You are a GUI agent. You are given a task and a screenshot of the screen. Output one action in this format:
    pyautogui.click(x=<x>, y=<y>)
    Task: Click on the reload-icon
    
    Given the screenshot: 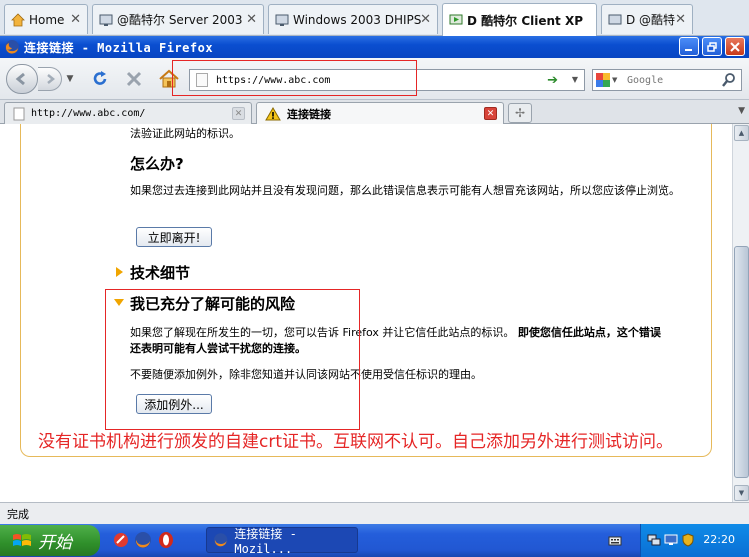 What is the action you would take?
    pyautogui.click(x=100, y=78)
    